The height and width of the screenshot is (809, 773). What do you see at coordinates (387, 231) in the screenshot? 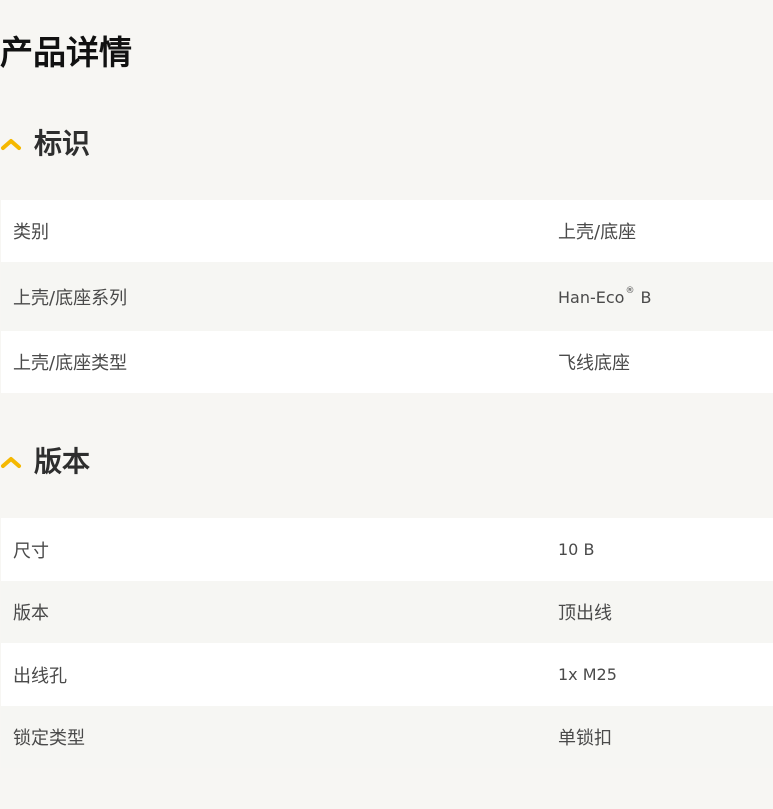
I see `table-row: 类别 上壳/底座` at bounding box center [387, 231].